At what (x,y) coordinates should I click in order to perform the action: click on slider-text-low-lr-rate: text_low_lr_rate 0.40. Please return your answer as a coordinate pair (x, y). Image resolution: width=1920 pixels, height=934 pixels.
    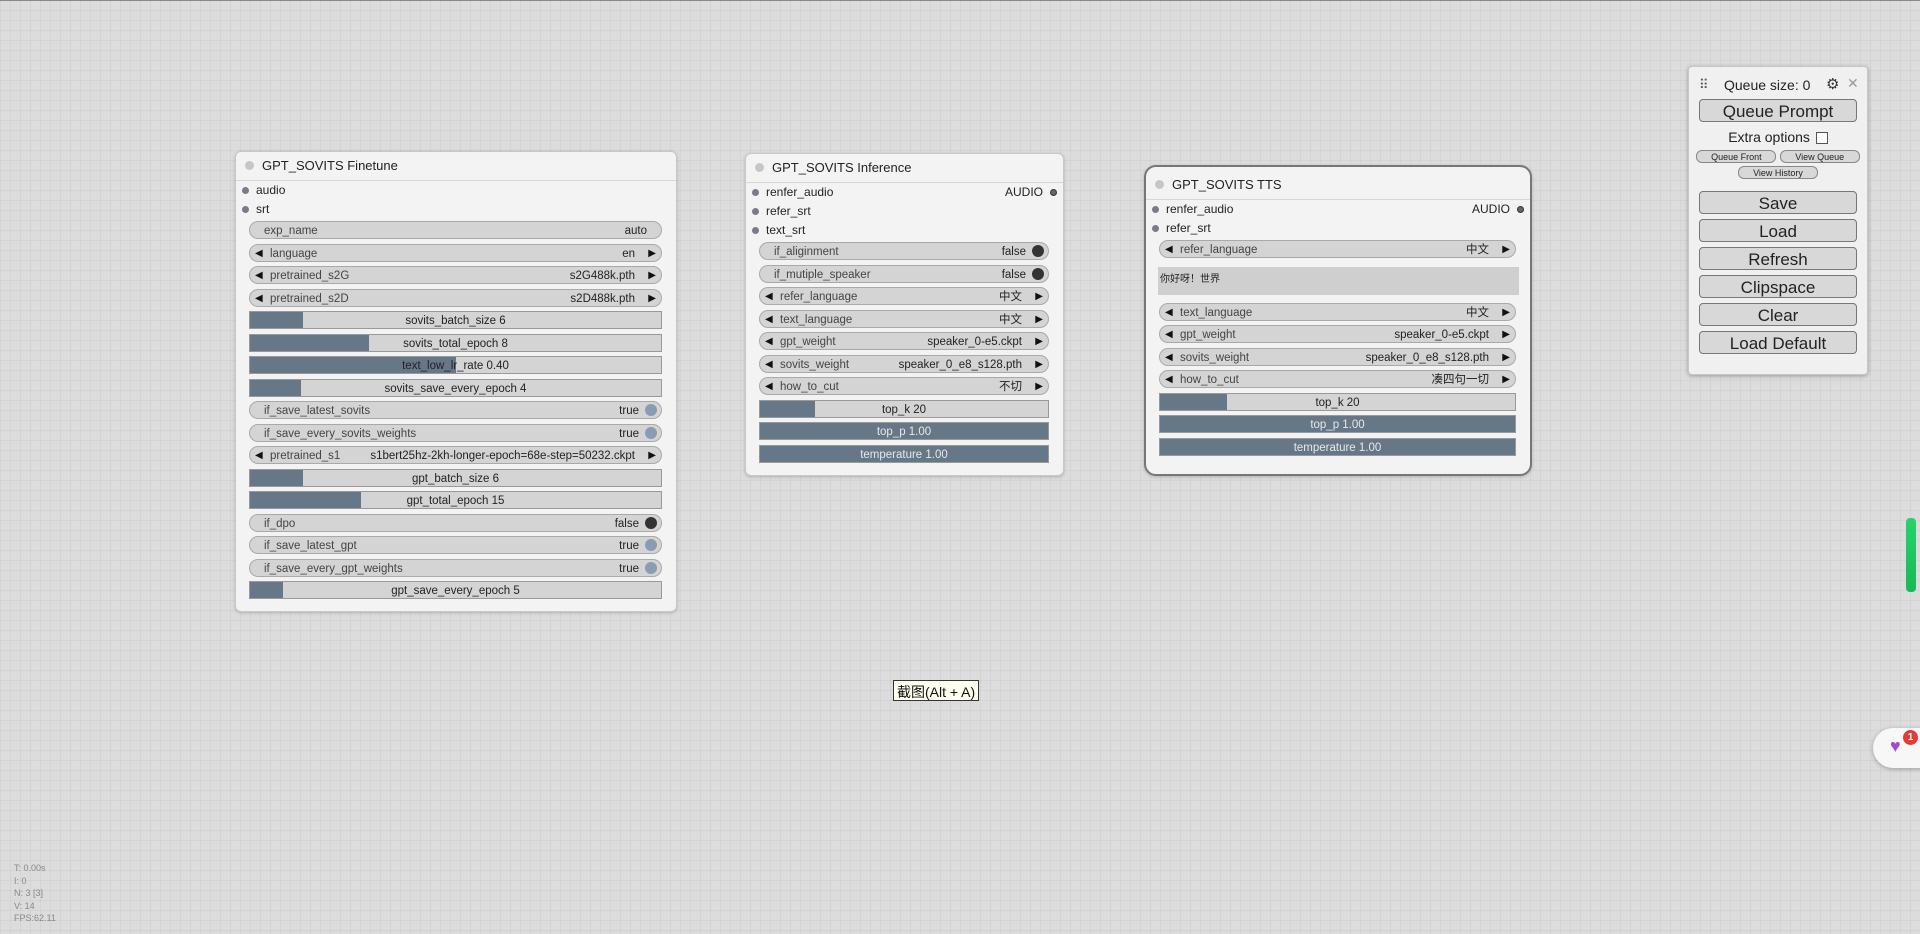
    Looking at the image, I should click on (455, 365).